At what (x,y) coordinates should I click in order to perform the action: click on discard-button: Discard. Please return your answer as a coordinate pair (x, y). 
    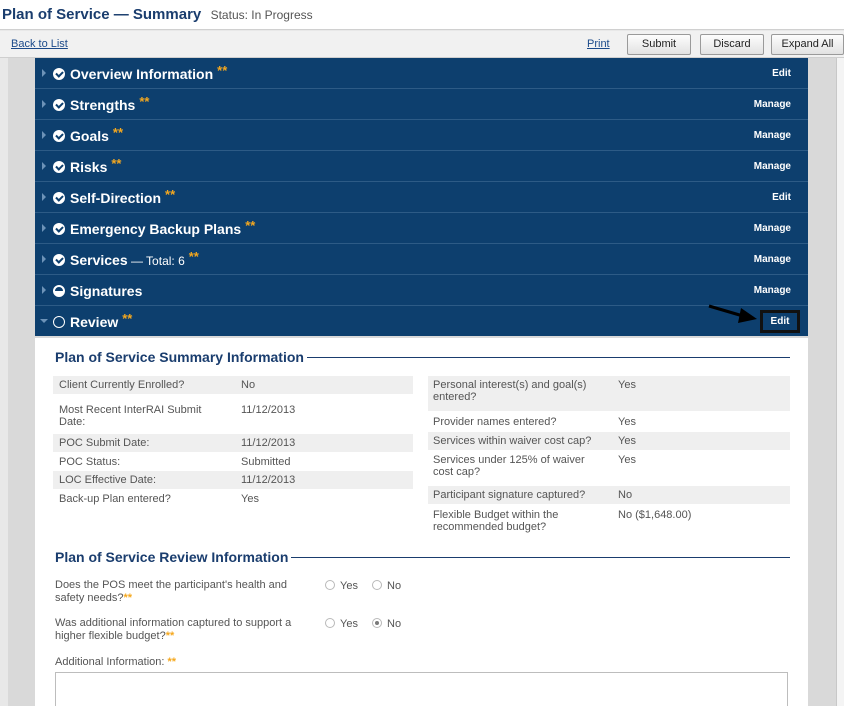
    Looking at the image, I should click on (732, 44).